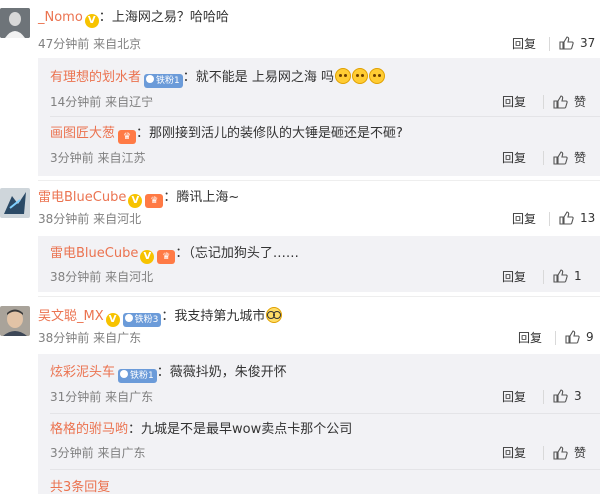 Image resolution: width=600 pixels, height=494 pixels. What do you see at coordinates (76, 102) in the screenshot?
I see `reply-time: 14分钟前` at bounding box center [76, 102].